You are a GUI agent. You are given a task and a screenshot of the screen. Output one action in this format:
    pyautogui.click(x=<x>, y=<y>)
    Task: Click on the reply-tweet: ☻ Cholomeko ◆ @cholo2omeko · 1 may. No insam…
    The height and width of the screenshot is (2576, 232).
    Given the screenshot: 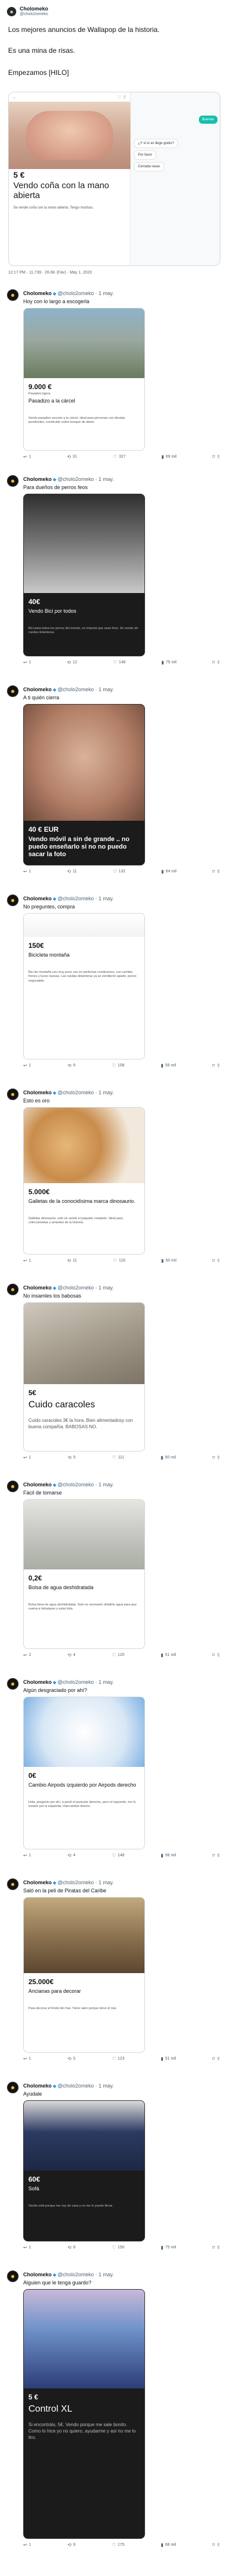 What is the action you would take?
    pyautogui.click(x=116, y=1373)
    